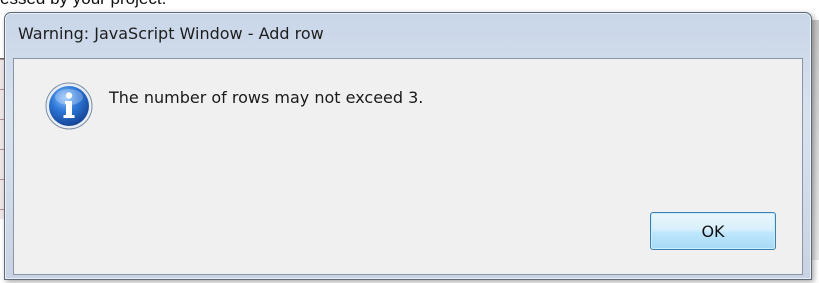 This screenshot has width=819, height=283. What do you see at coordinates (171, 33) in the screenshot?
I see `dialog-title: Warning: JavaScript Window - Add row` at bounding box center [171, 33].